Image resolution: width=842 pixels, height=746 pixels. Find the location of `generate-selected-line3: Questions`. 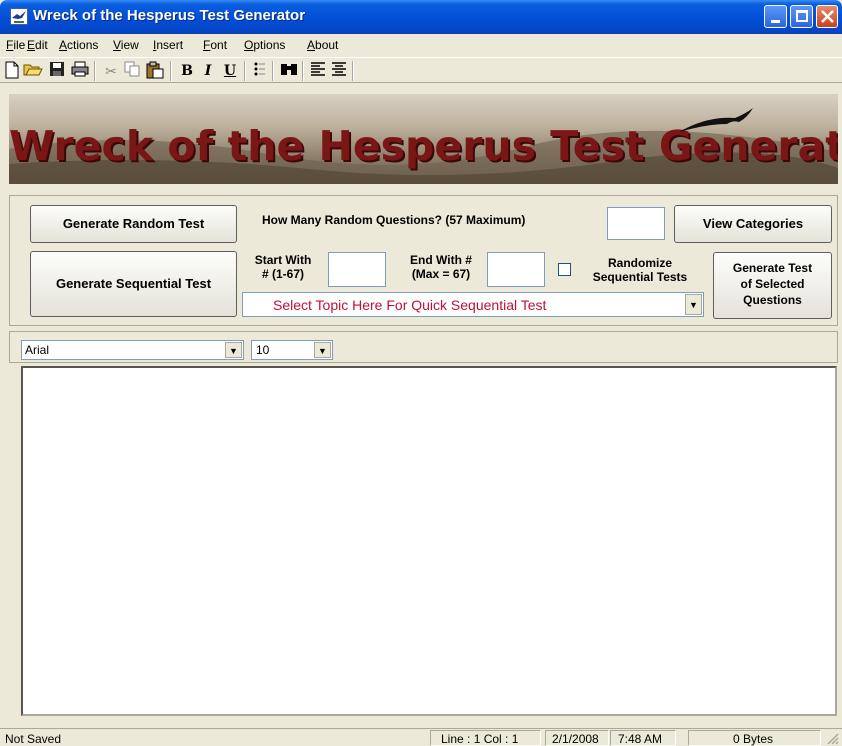

generate-selected-line3: Questions is located at coordinates (772, 300).